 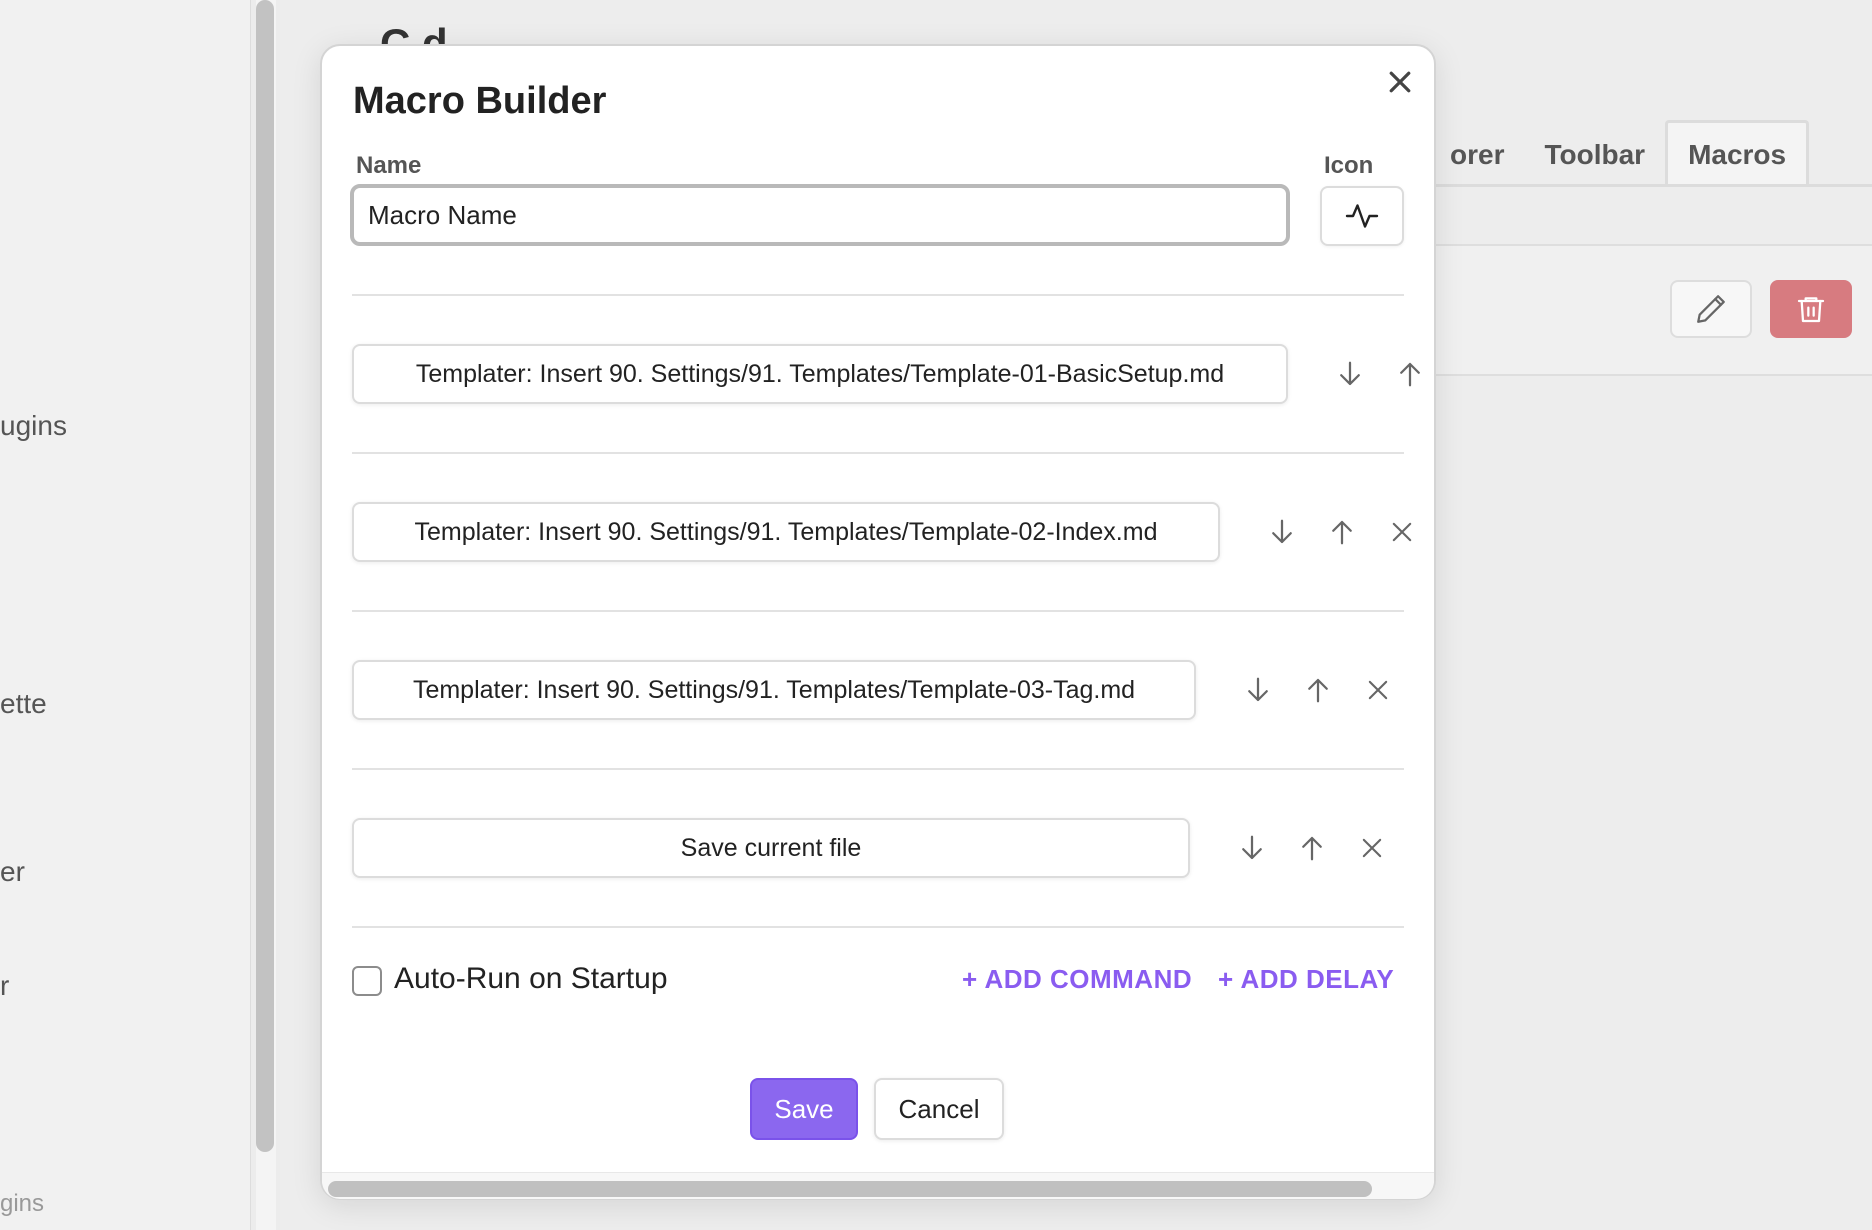 What do you see at coordinates (820, 215) in the screenshot?
I see `macro-name-input` at bounding box center [820, 215].